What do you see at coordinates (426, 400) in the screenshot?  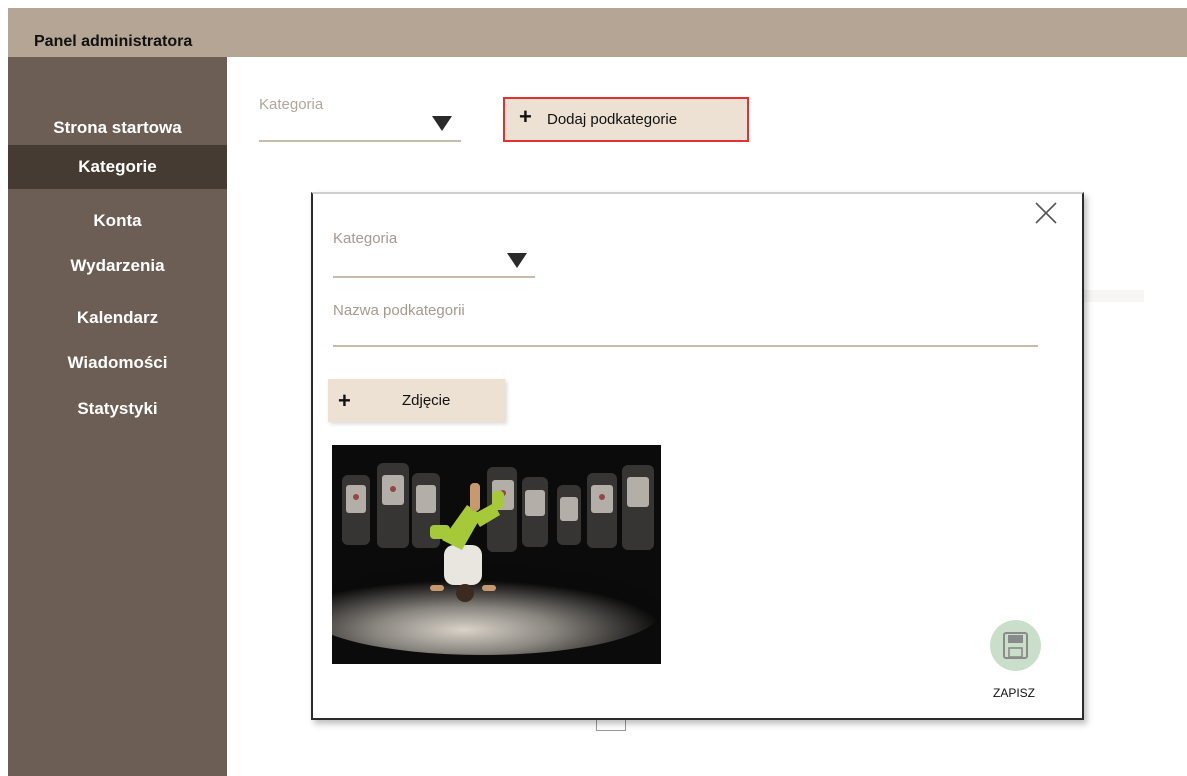 I see `add-photo-label: Zdjęcie` at bounding box center [426, 400].